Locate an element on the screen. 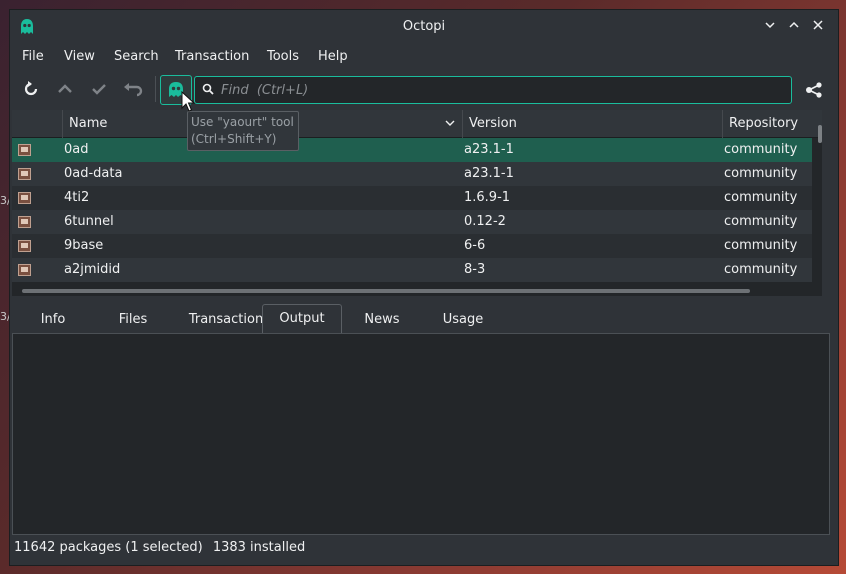  yaourt-tooltip: Use "yaourt" tool (Ctrl+Shift+Y) is located at coordinates (243, 131).